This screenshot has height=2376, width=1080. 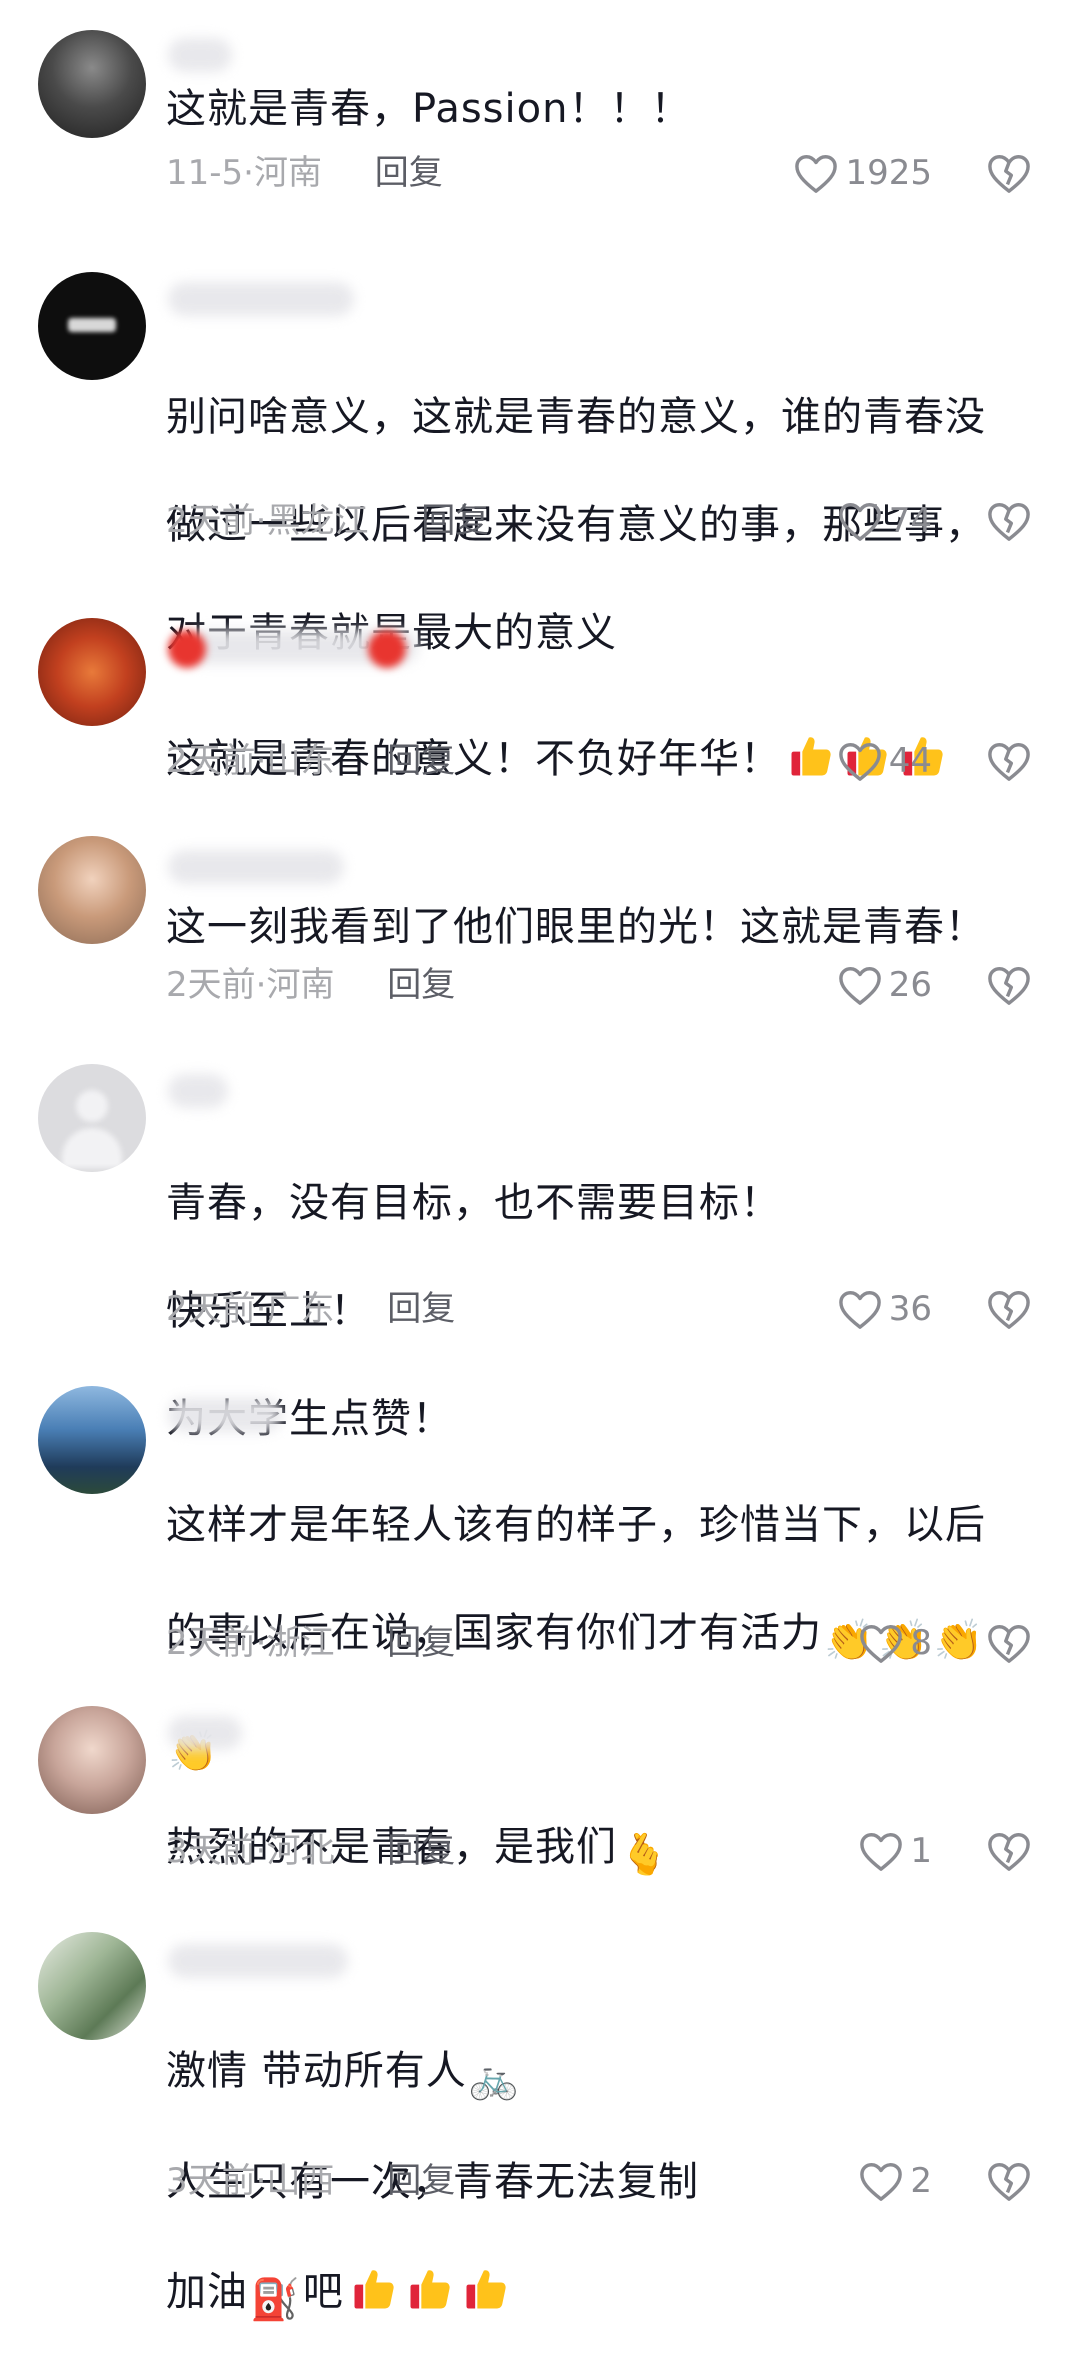 I want to click on avatar-logo, so click(x=92, y=325).